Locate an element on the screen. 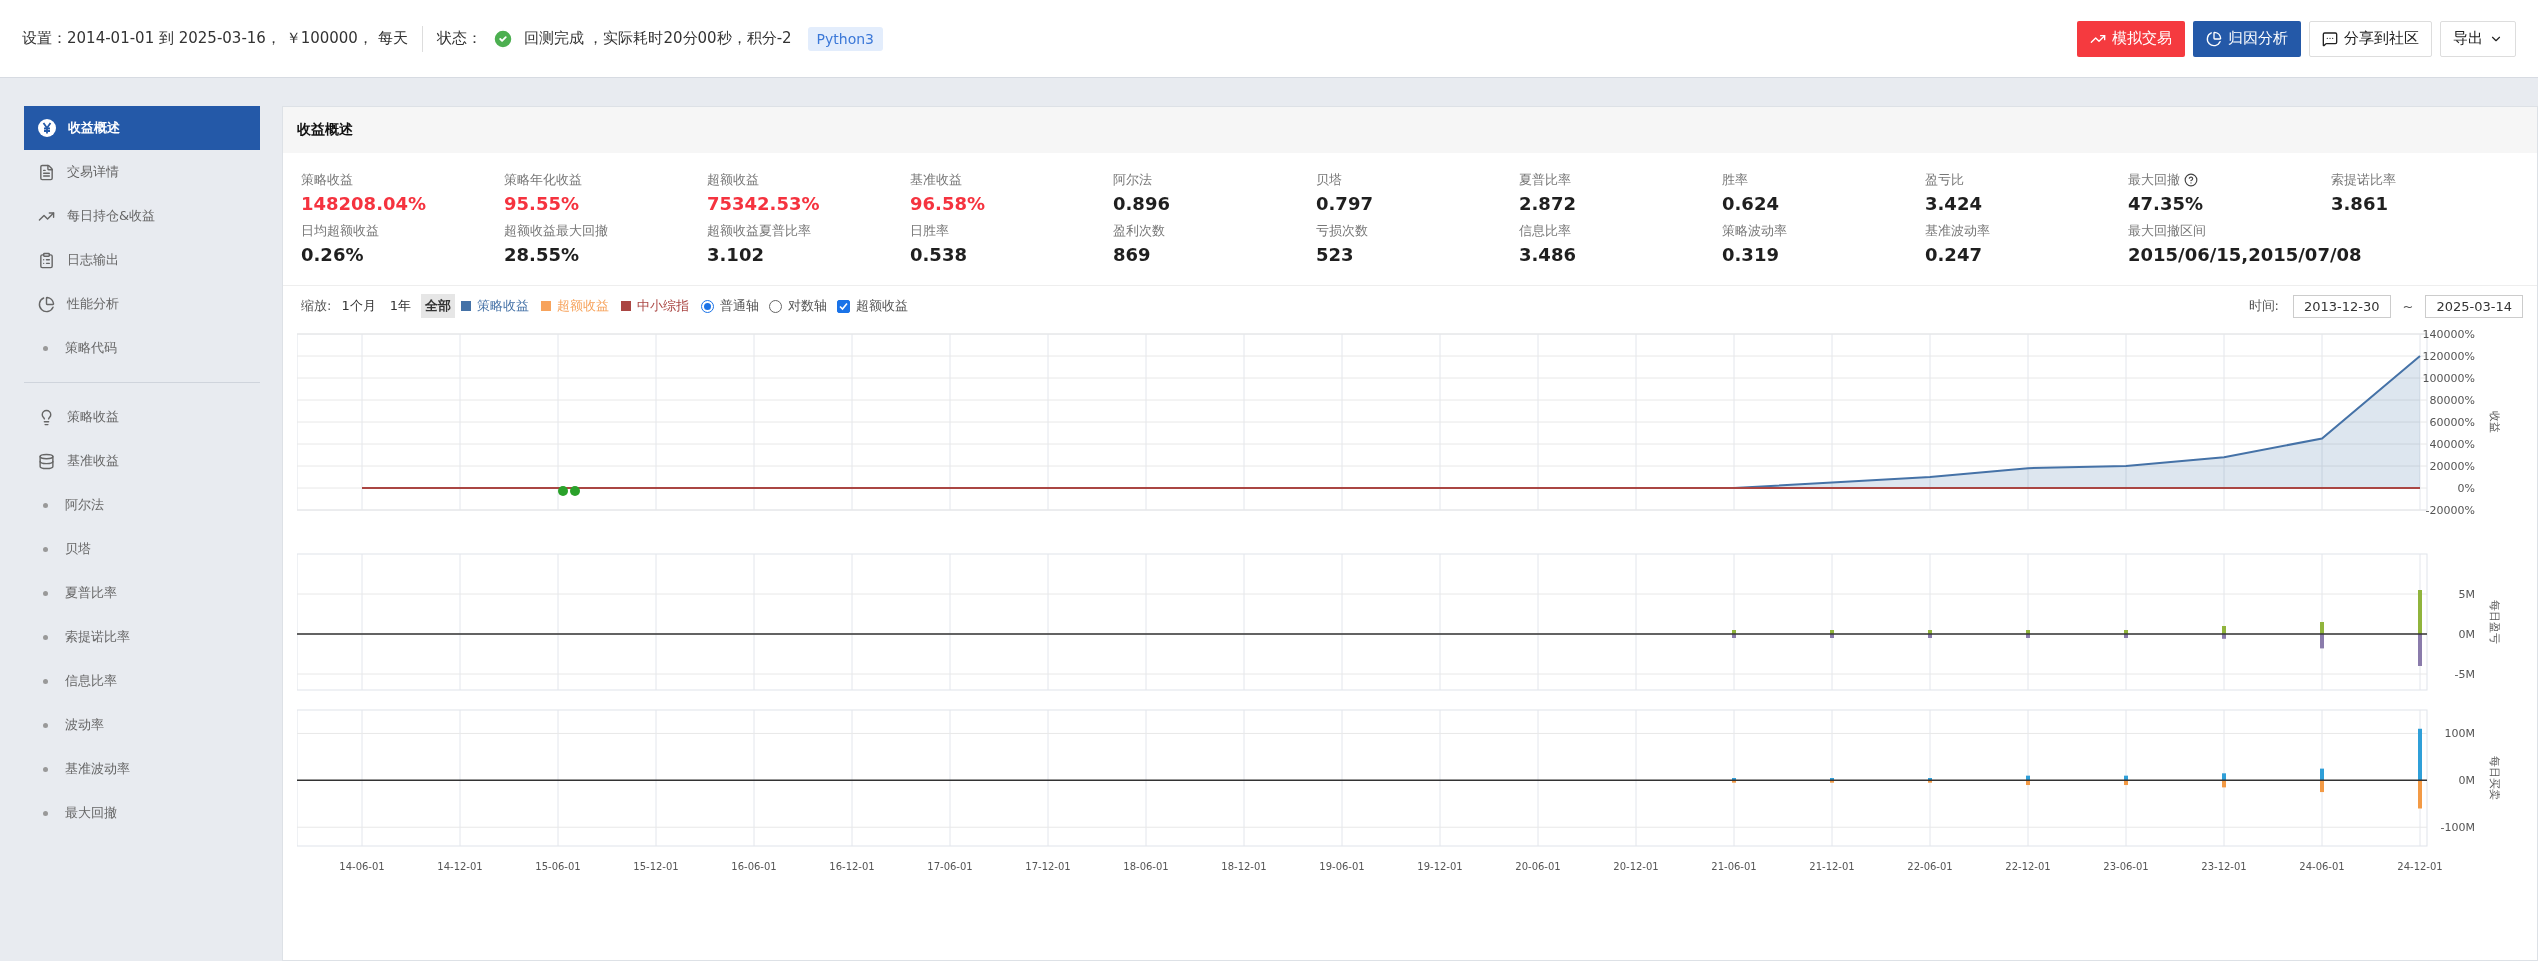 The width and height of the screenshot is (2538, 961). axis-label: 15-06-01 is located at coordinates (558, 866).